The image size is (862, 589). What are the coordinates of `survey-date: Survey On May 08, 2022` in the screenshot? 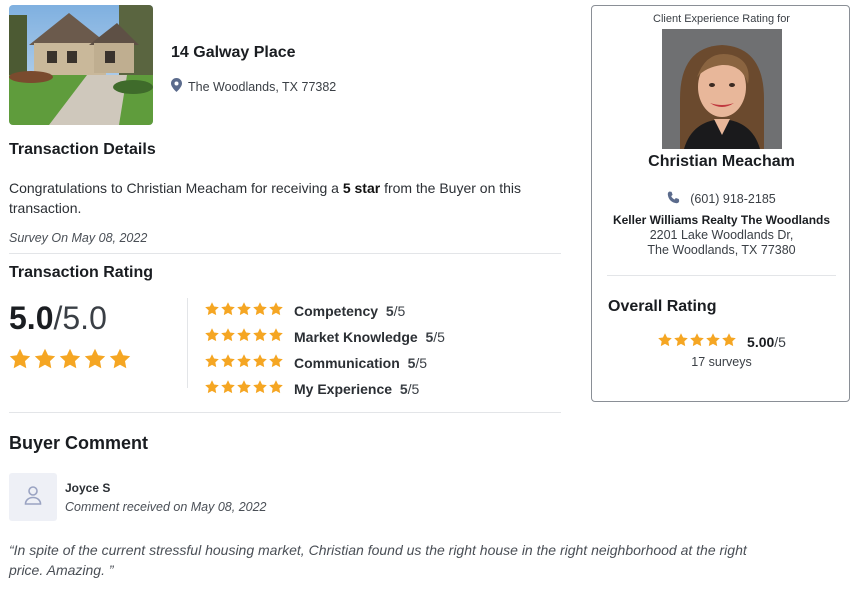 It's located at (78, 238).